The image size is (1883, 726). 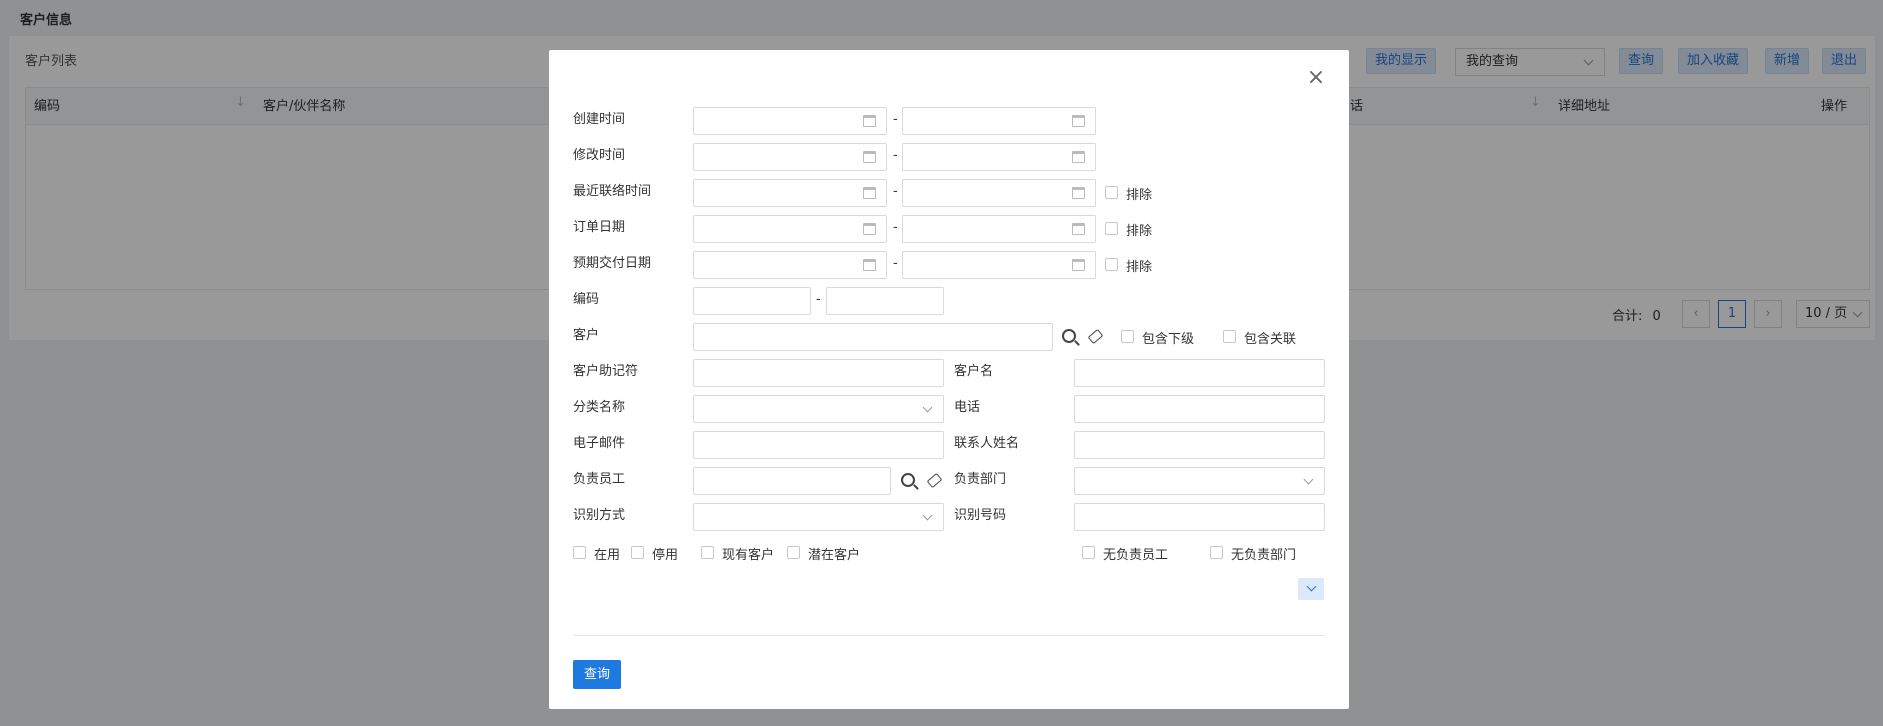 What do you see at coordinates (599, 119) in the screenshot?
I see `label-created: 创建时间` at bounding box center [599, 119].